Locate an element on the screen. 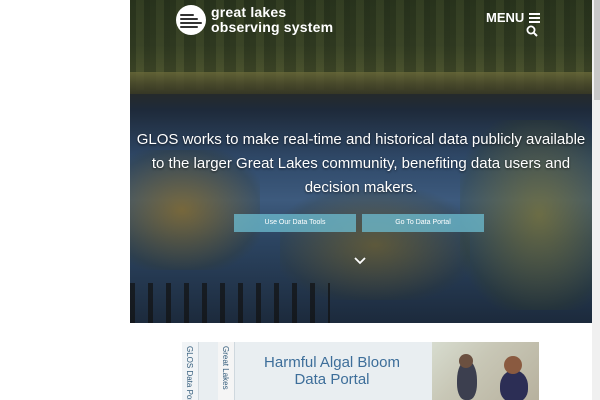 The image size is (600, 400). logo-line-1: great lakes is located at coordinates (249, 12).